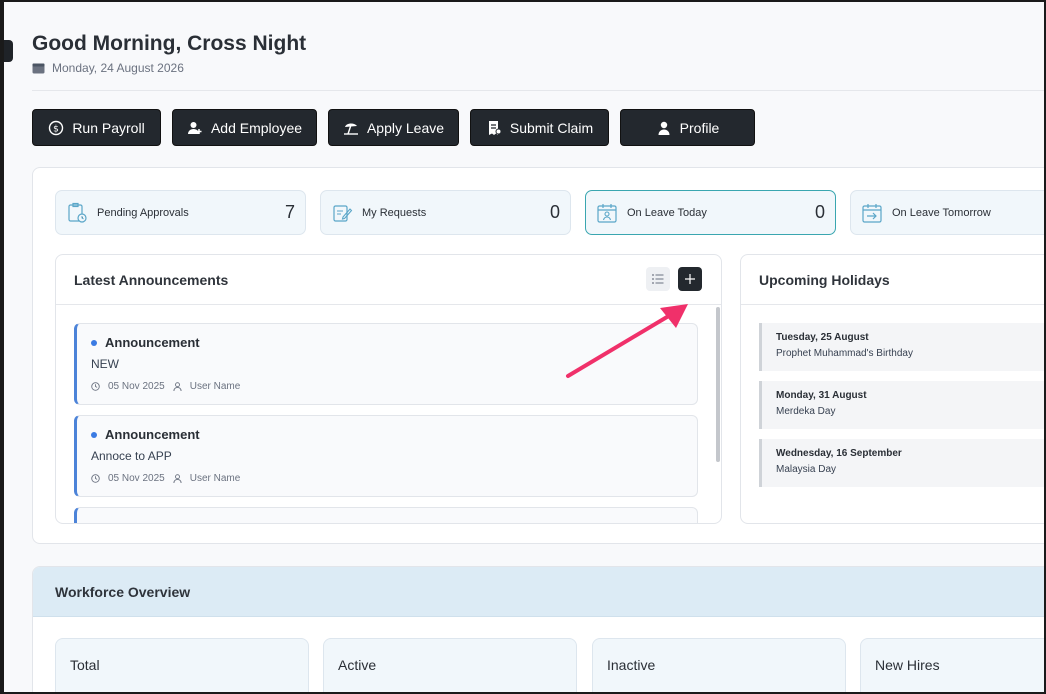 Image resolution: width=1046 pixels, height=694 pixels. What do you see at coordinates (180, 212) in the screenshot?
I see `stat-pending-approvals: Pending Approvals 7` at bounding box center [180, 212].